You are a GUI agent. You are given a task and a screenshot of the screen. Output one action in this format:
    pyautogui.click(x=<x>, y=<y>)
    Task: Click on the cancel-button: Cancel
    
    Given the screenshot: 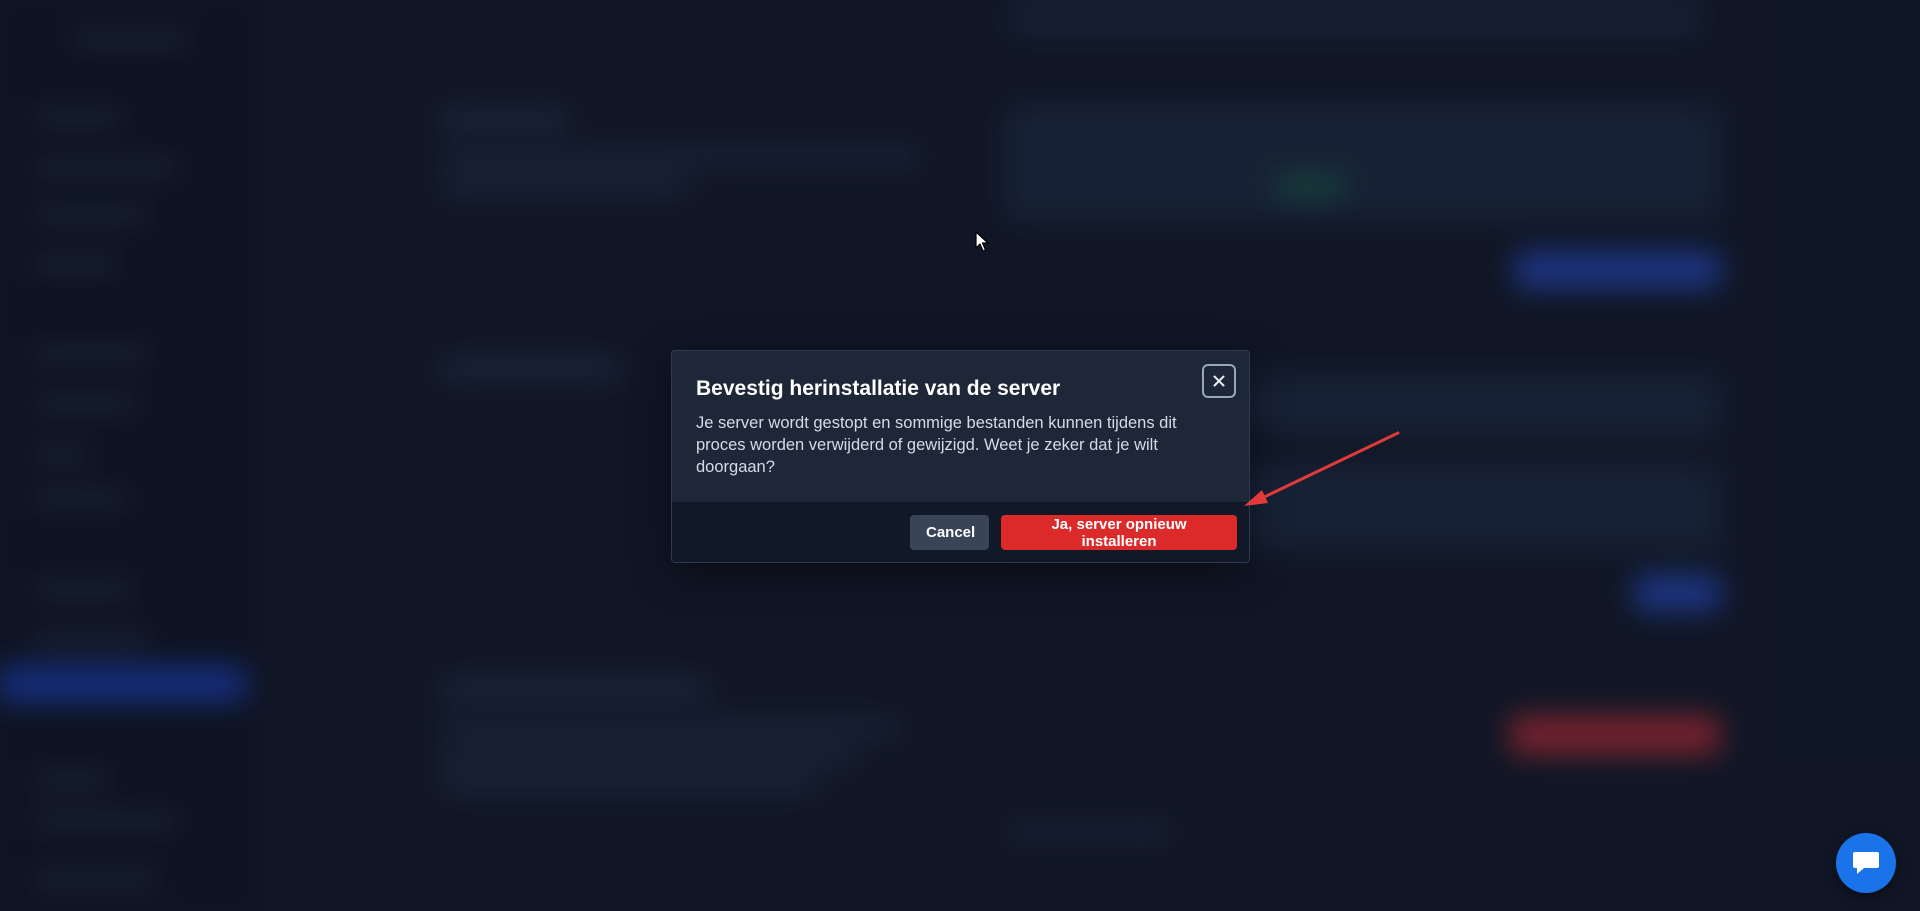 What is the action you would take?
    pyautogui.click(x=949, y=532)
    